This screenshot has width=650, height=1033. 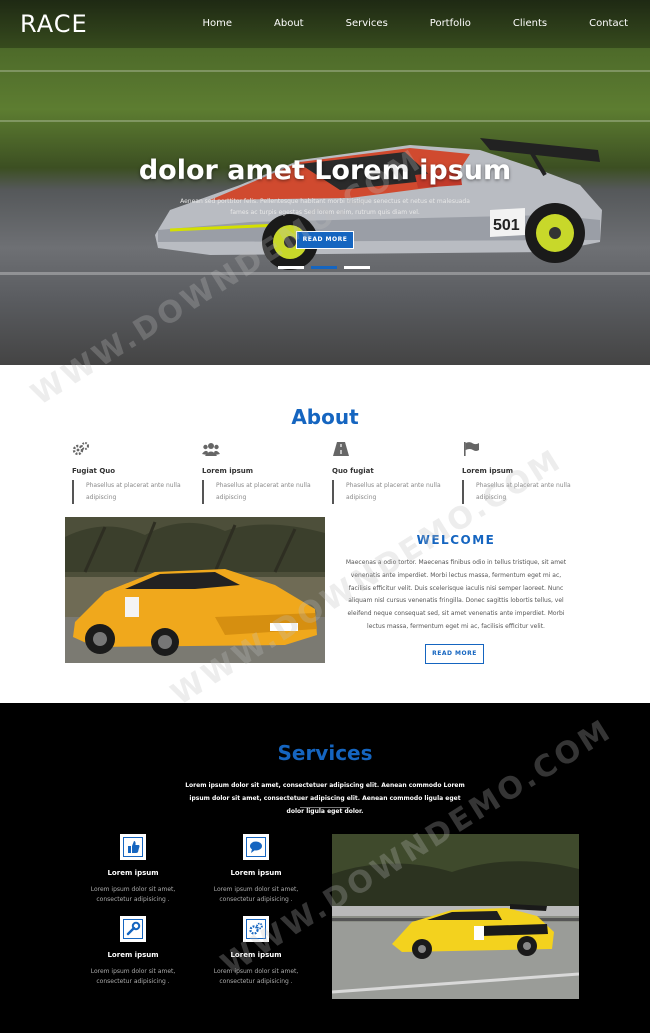 What do you see at coordinates (456, 540) in the screenshot?
I see `welcome-title: WELCOME` at bounding box center [456, 540].